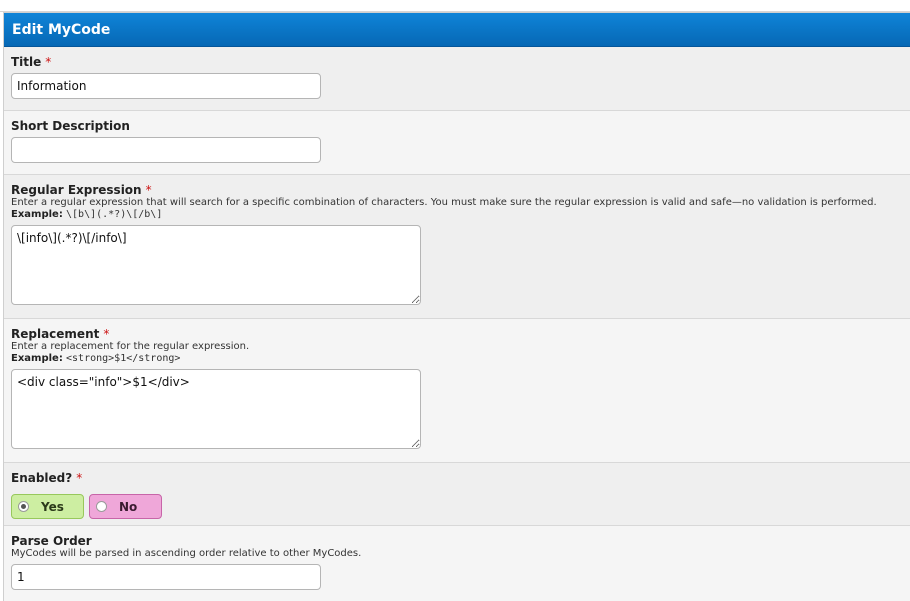 The width and height of the screenshot is (910, 601). I want to click on enabled-label-text: Enabled?, so click(42, 478).